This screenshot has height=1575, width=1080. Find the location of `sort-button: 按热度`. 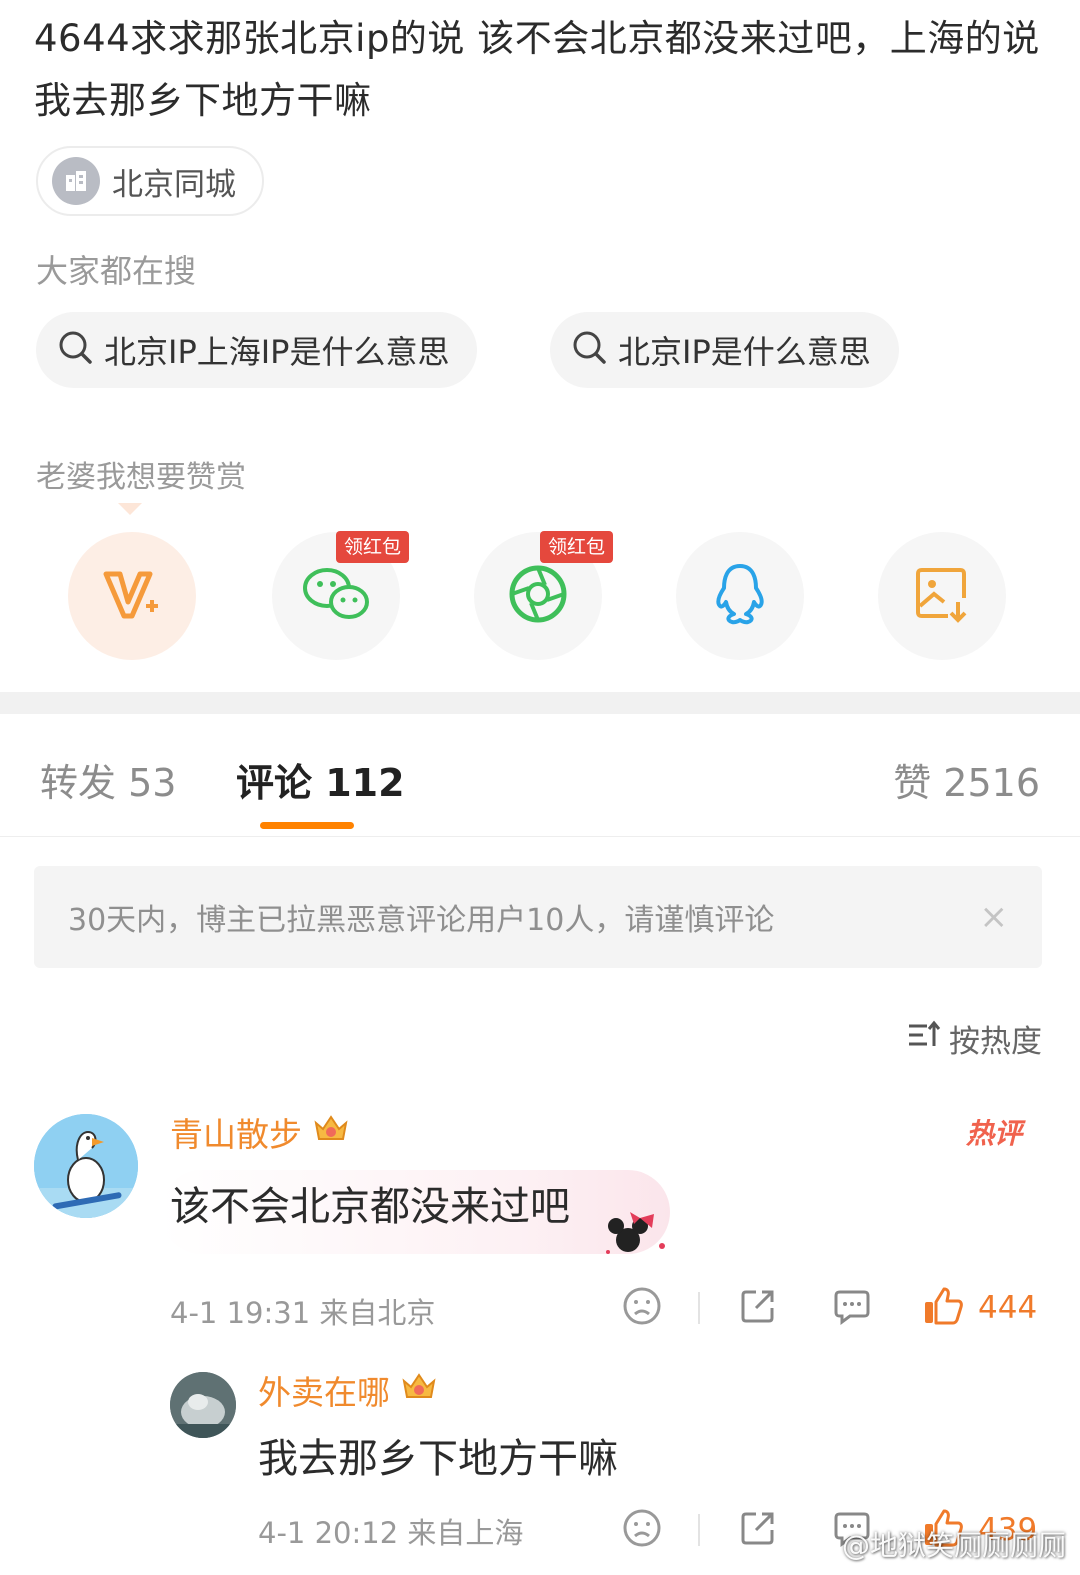

sort-button: 按热度 is located at coordinates (974, 1038).